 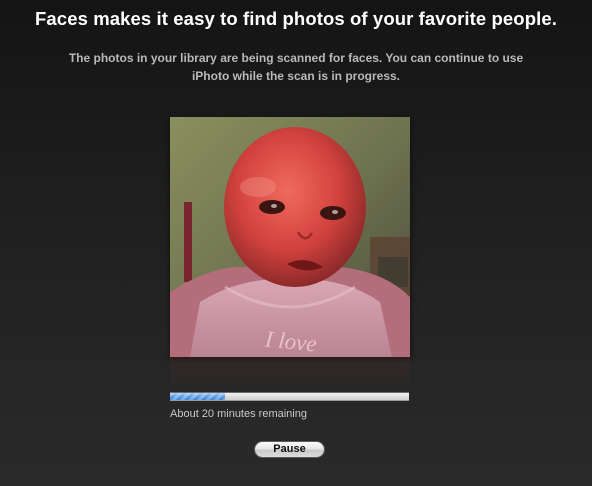 I want to click on scan-progress-bar, so click(x=289, y=396).